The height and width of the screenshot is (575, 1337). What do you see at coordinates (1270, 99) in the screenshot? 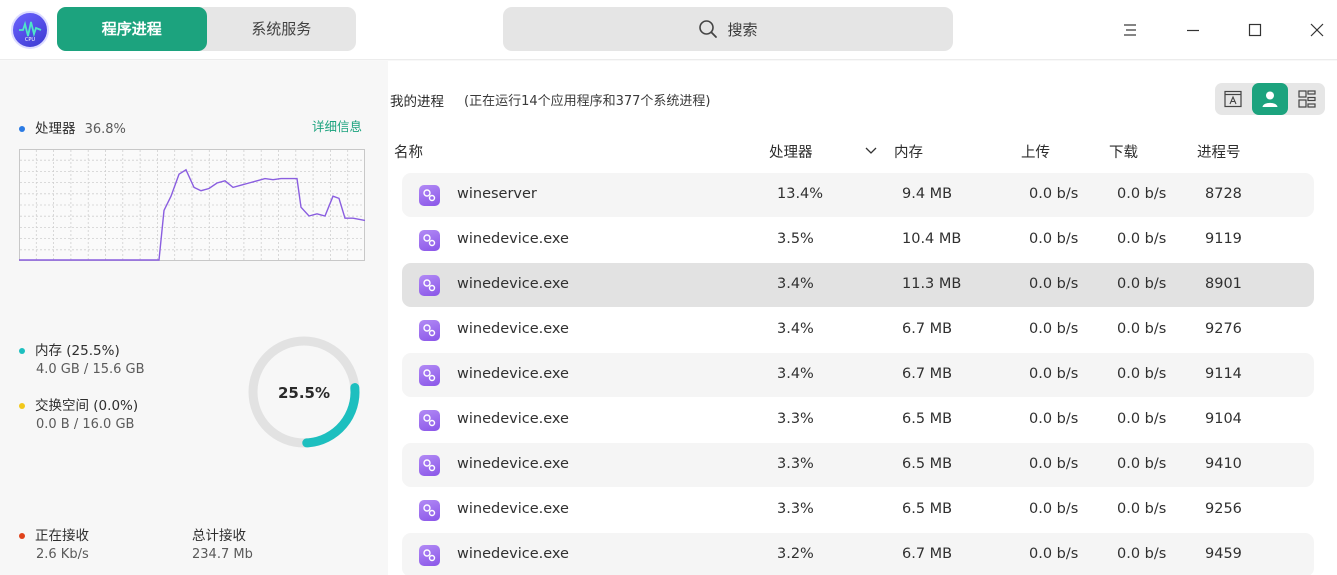
I see `view-my-processes-button` at bounding box center [1270, 99].